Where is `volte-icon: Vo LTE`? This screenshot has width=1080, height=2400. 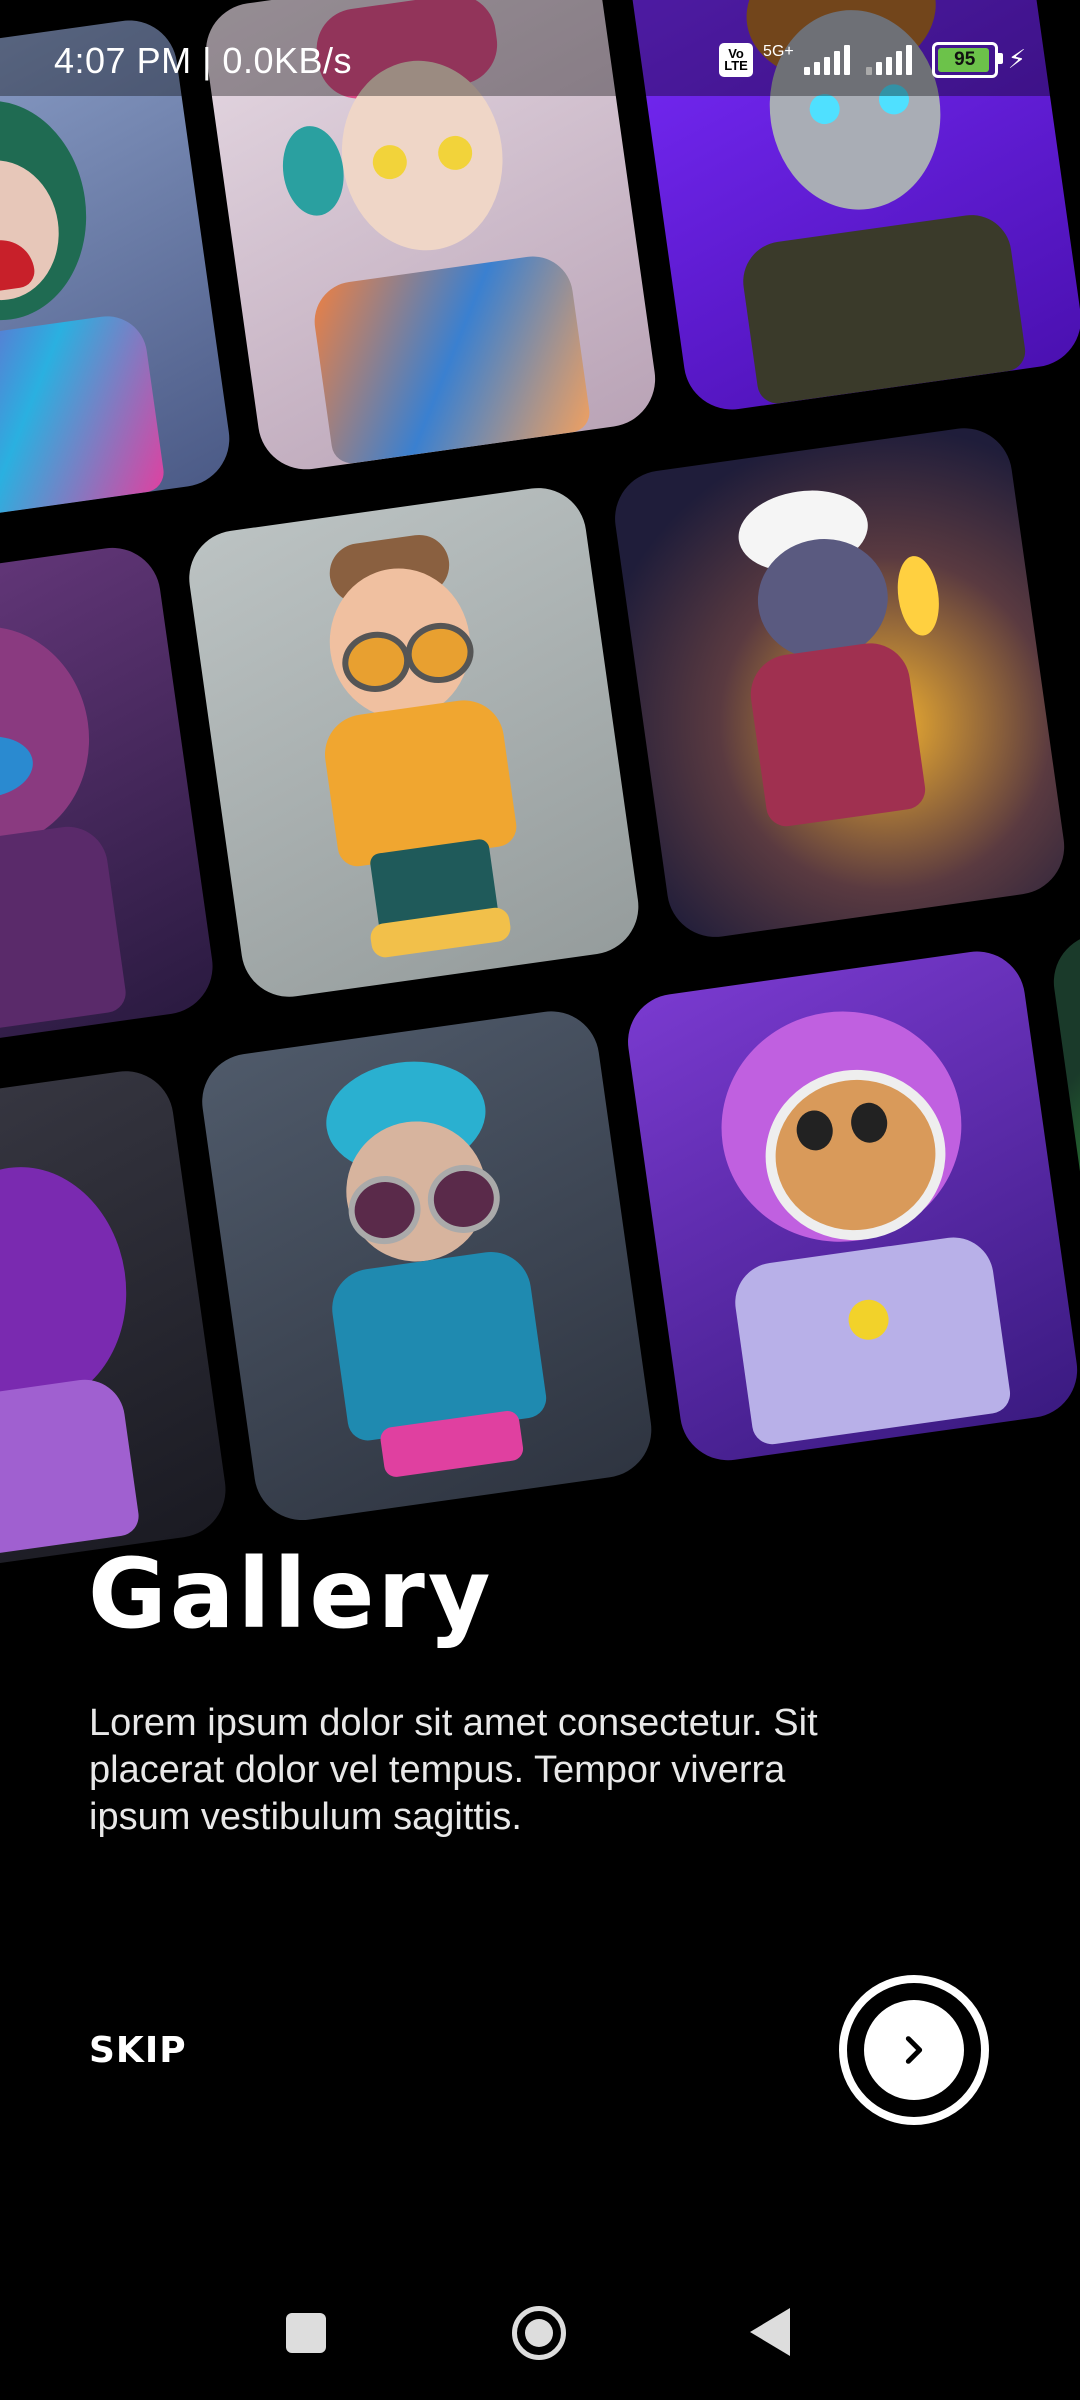 volte-icon: Vo LTE is located at coordinates (736, 60).